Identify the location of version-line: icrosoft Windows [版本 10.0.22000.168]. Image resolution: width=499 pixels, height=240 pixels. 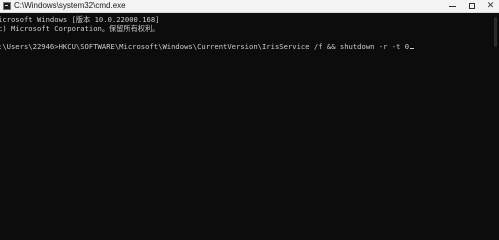
(80, 19).